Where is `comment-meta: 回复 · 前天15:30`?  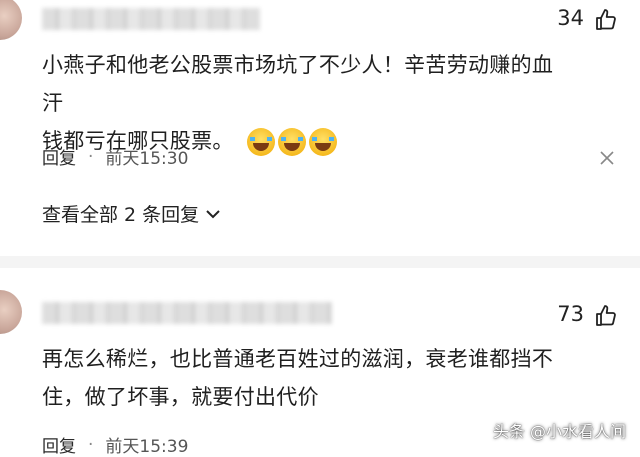
comment-meta: 回复 · 前天15:30 is located at coordinates (115, 157).